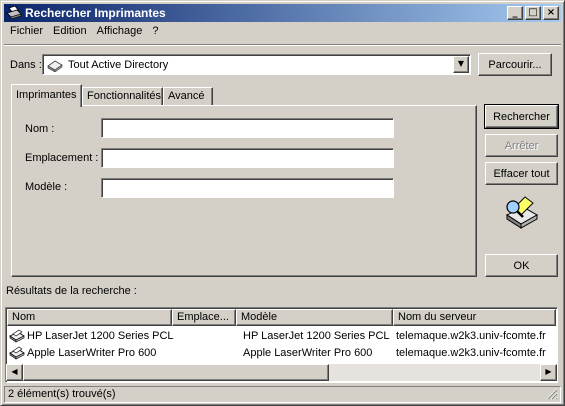  Describe the element at coordinates (71, 291) in the screenshot. I see `results-label: Résultats de la recherche :` at that location.